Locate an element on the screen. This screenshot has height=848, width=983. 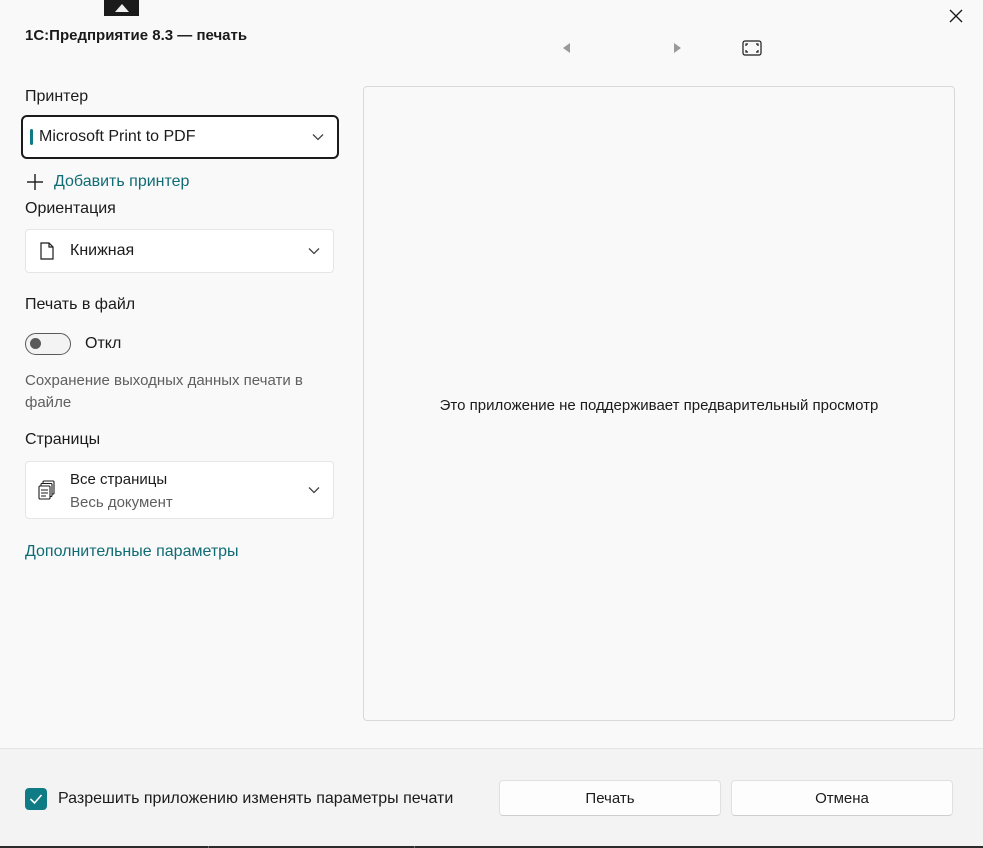
next-page-button is located at coordinates (678, 48).